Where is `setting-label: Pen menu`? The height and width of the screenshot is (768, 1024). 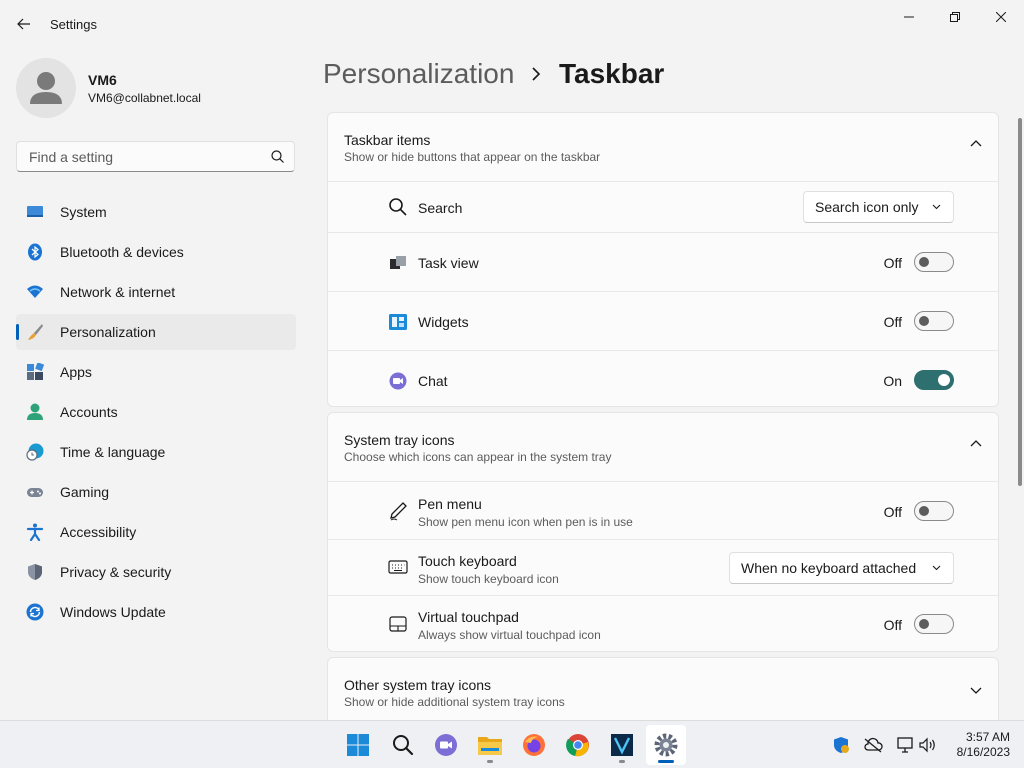
setting-label: Pen menu is located at coordinates (450, 504).